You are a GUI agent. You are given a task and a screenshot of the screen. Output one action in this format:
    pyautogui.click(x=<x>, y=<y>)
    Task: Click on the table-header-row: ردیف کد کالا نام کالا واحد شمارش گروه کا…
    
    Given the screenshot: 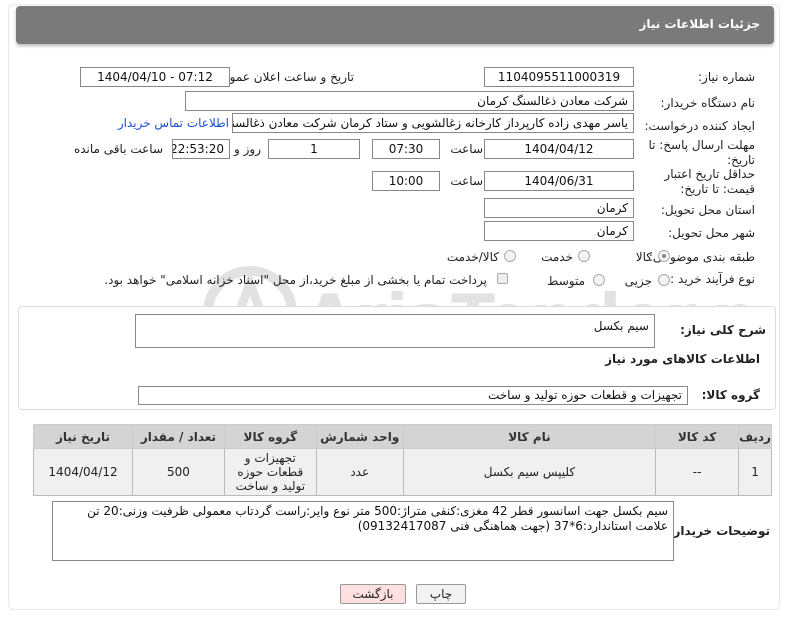 What is the action you would take?
    pyautogui.click(x=402, y=436)
    